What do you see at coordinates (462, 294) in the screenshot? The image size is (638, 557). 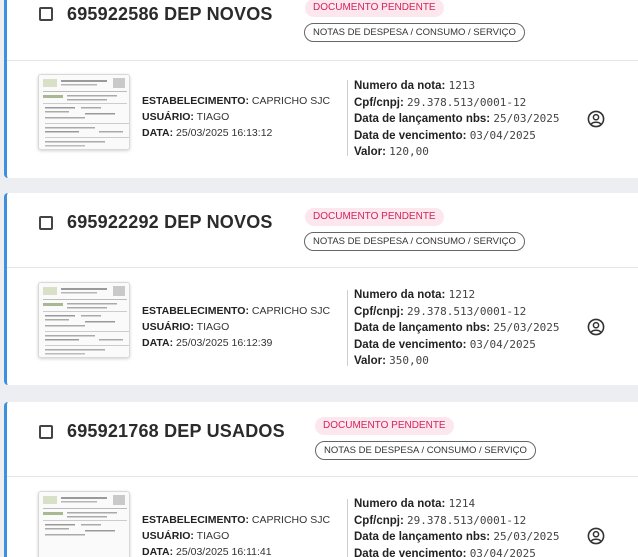 I see `numero-value: 1212` at bounding box center [462, 294].